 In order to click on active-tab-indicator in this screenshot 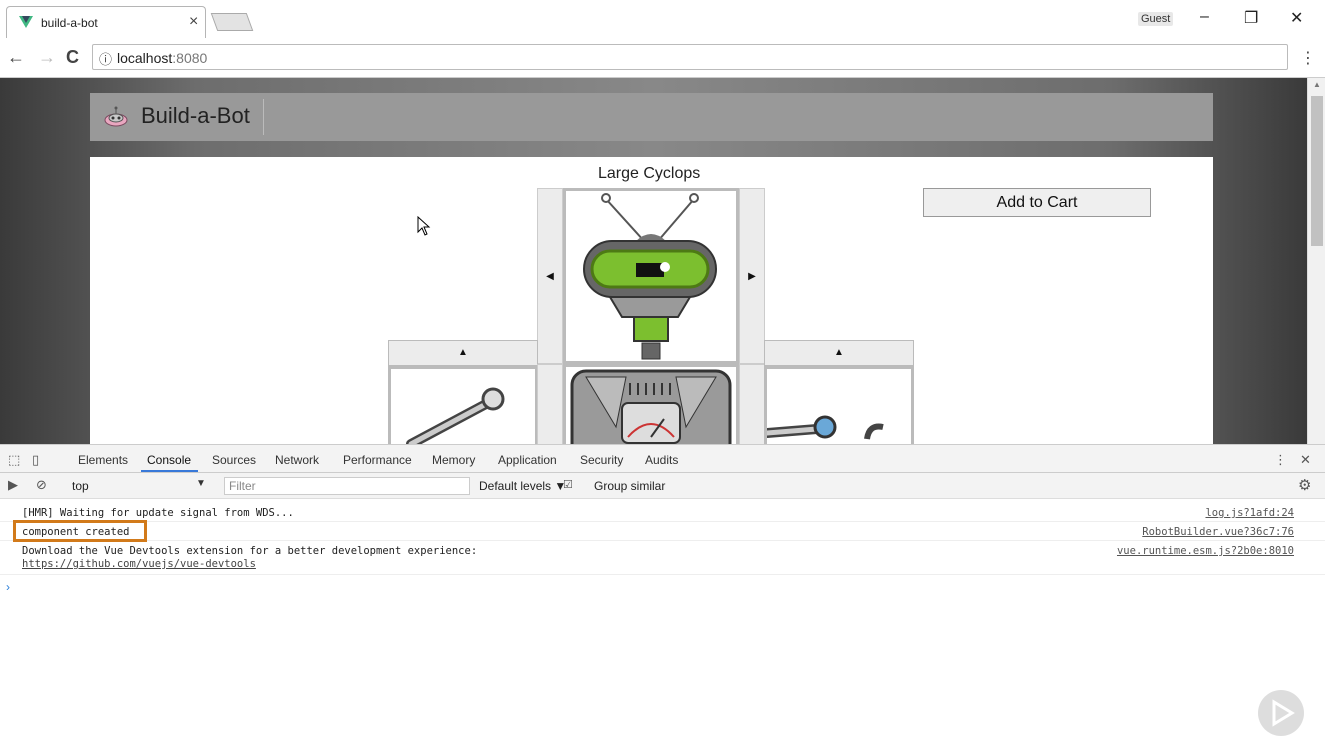, I will do `click(169, 471)`.